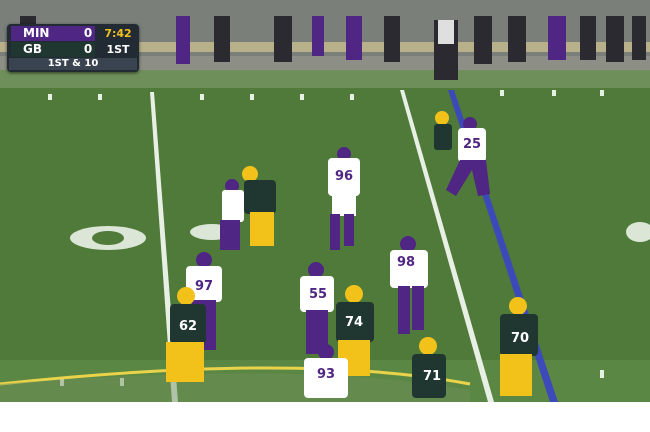  I want to click on jersey-number: 98, so click(406, 262).